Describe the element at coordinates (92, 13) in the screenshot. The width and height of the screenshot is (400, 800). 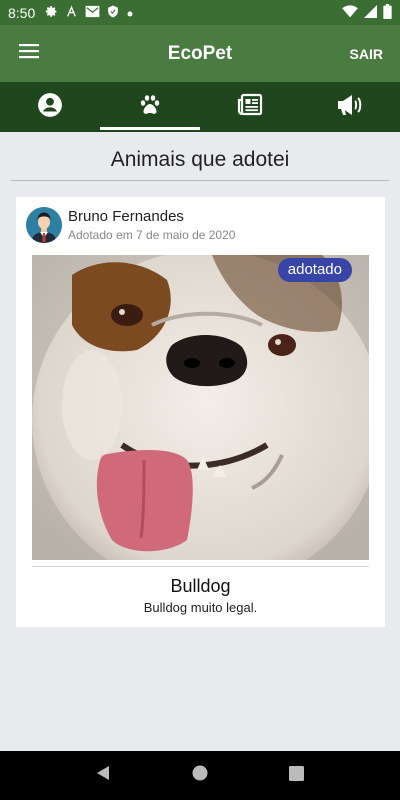
I see `mail-icon` at that location.